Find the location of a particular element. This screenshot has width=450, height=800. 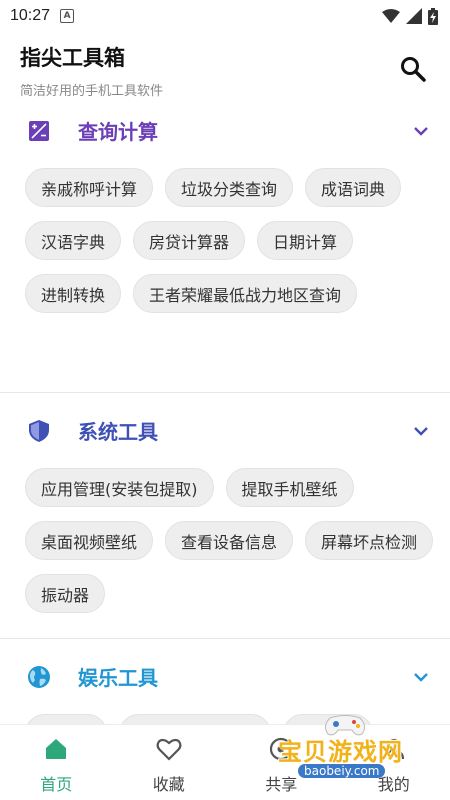

tool-chip-vibrator: 振动器 is located at coordinates (65, 593).